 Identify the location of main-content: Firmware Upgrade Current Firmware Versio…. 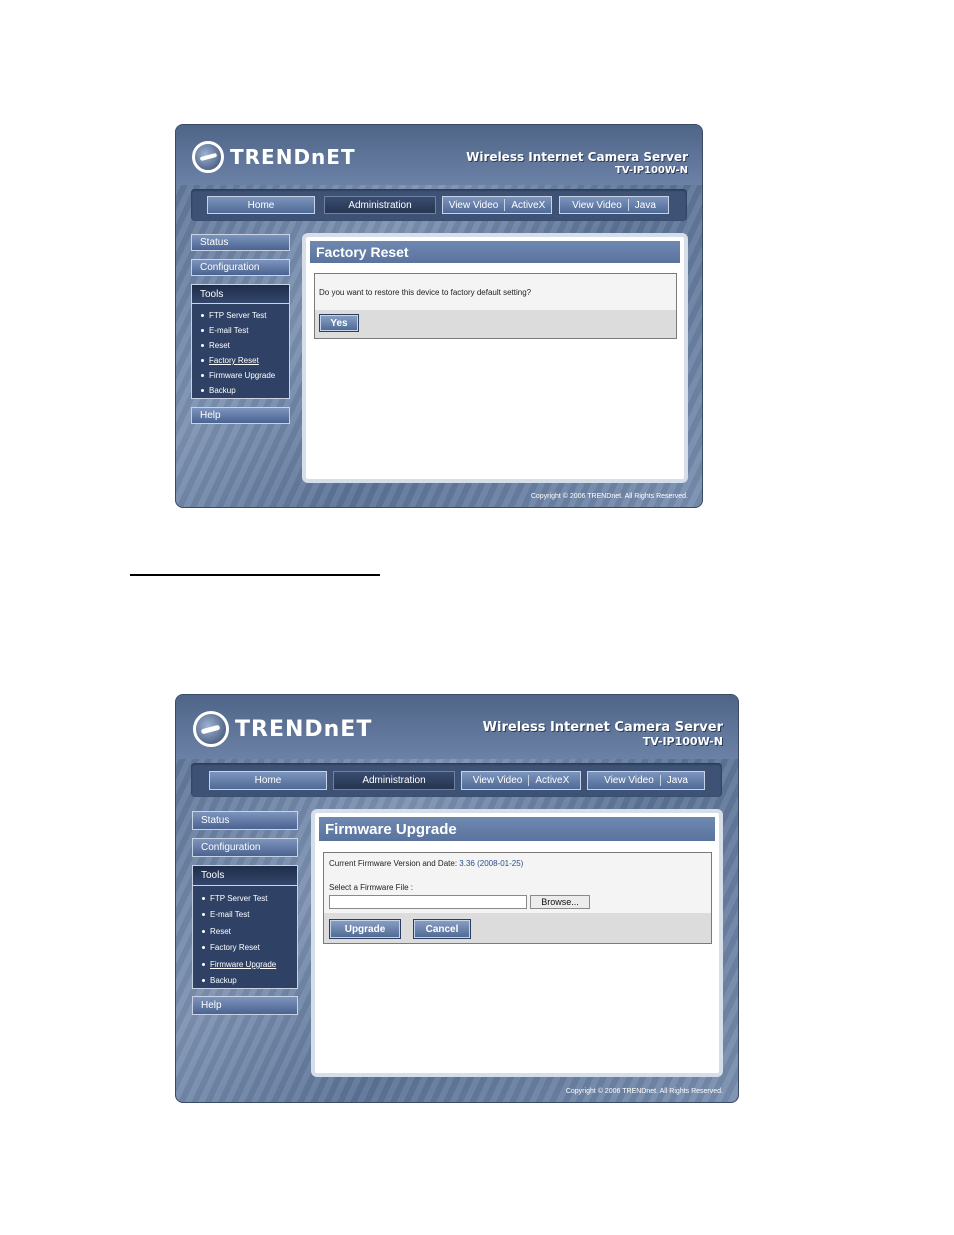
(517, 943).